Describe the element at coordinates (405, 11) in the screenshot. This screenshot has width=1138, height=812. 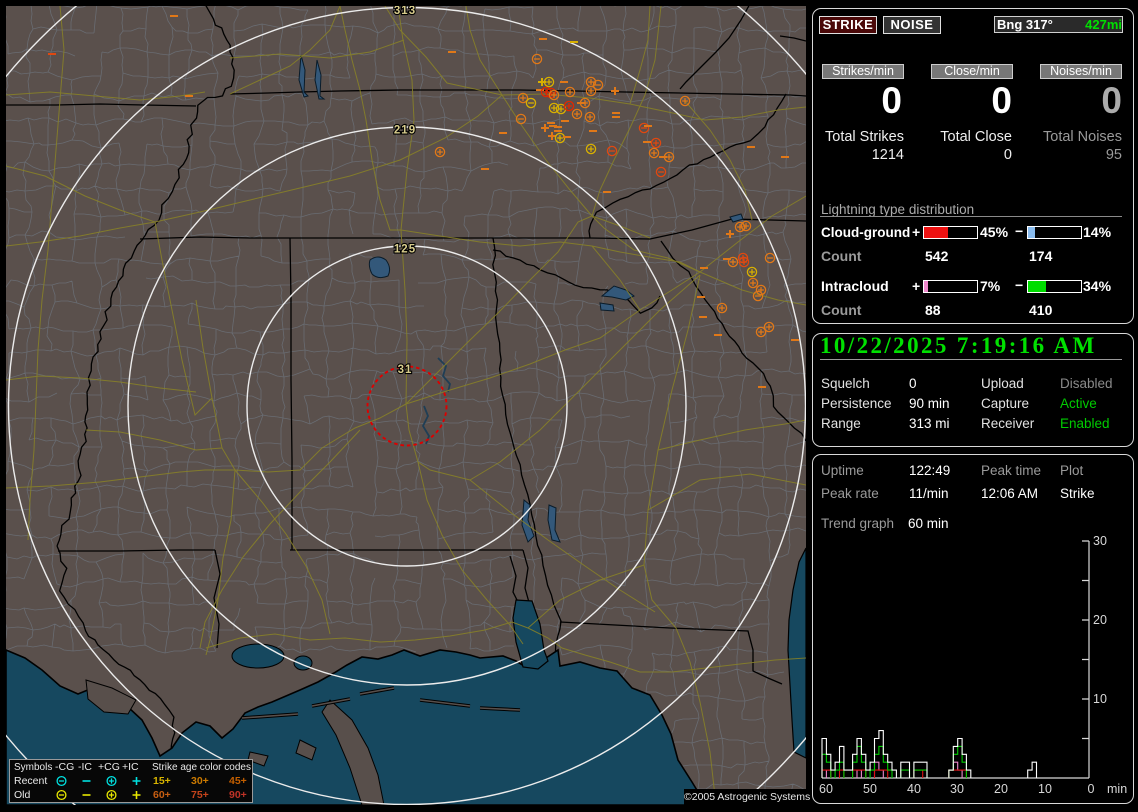
I see `svg-text: 313` at that location.